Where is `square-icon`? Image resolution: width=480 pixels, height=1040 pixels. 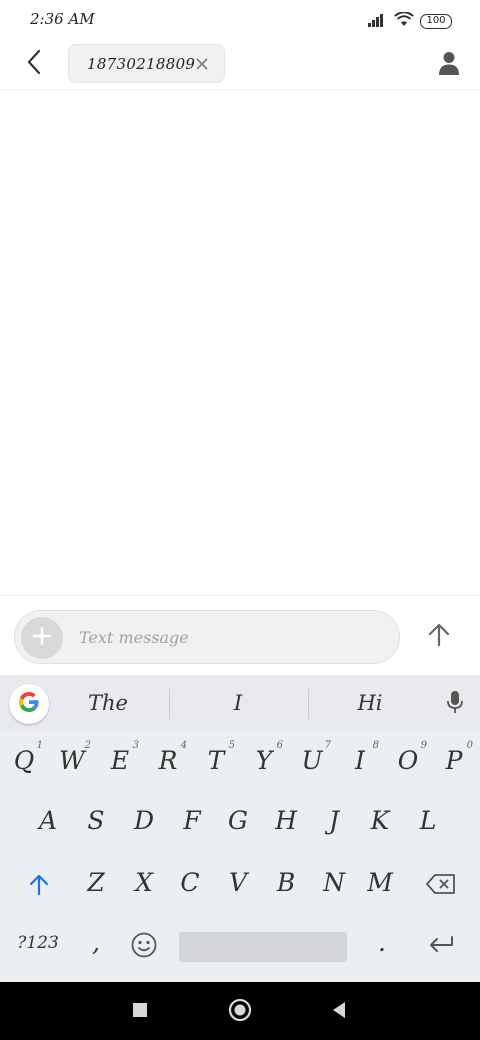
square-icon is located at coordinates (140, 1012).